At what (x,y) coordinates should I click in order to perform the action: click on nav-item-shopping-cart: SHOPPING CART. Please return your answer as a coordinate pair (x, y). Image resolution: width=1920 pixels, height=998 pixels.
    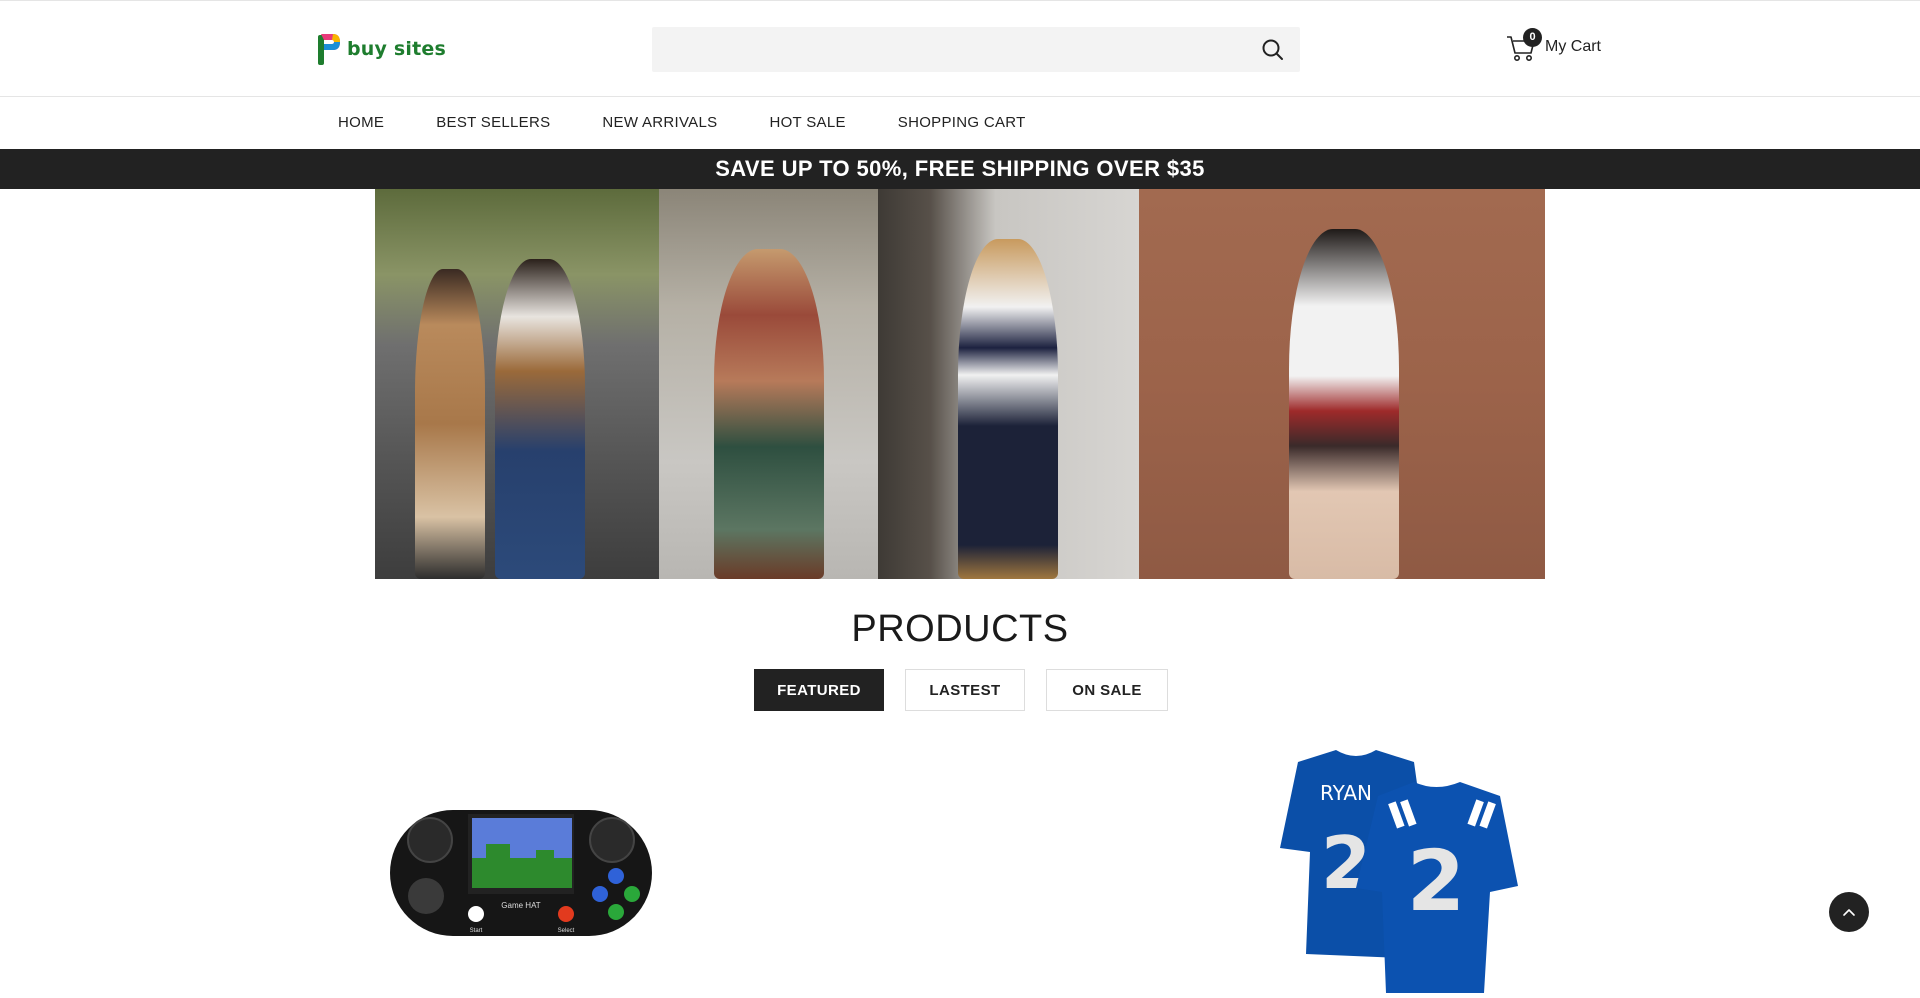
    Looking at the image, I should click on (962, 122).